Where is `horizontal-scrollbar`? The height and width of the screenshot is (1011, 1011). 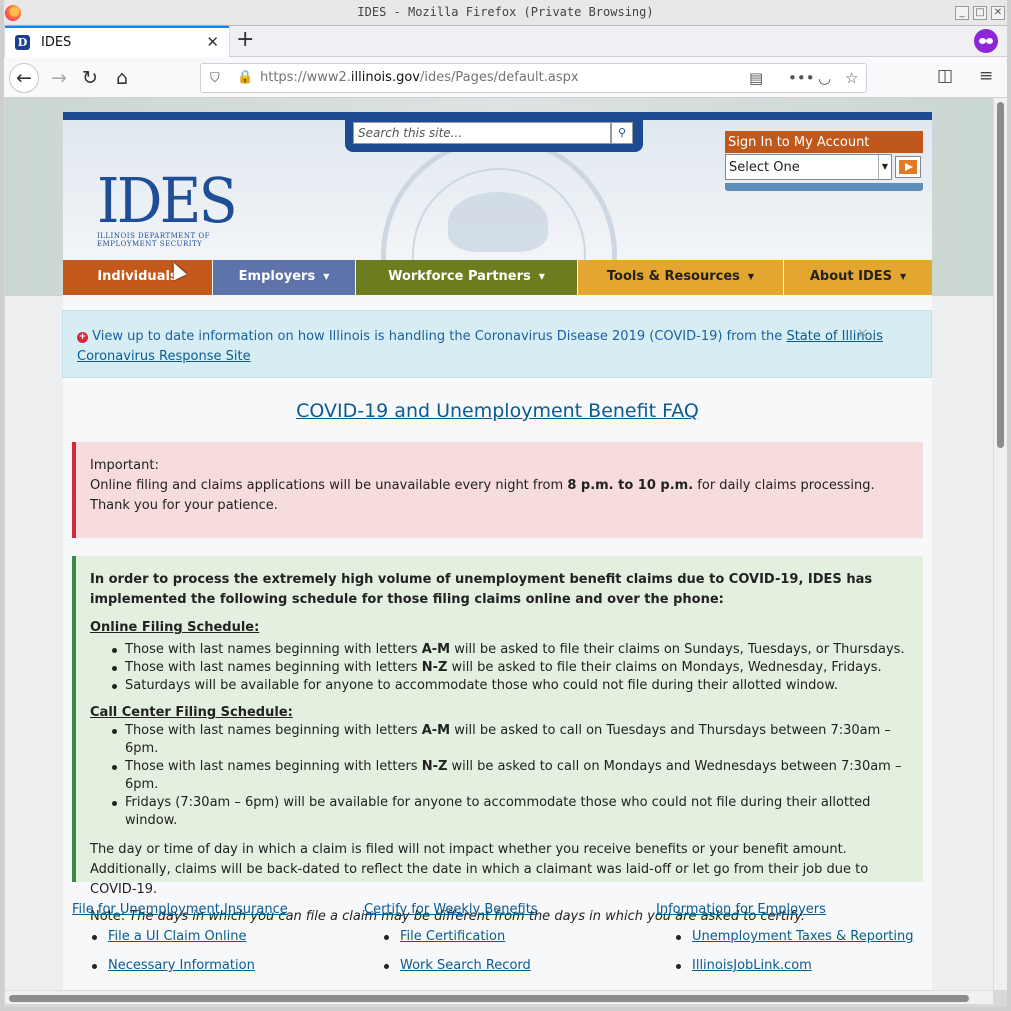 horizontal-scrollbar is located at coordinates (499, 997).